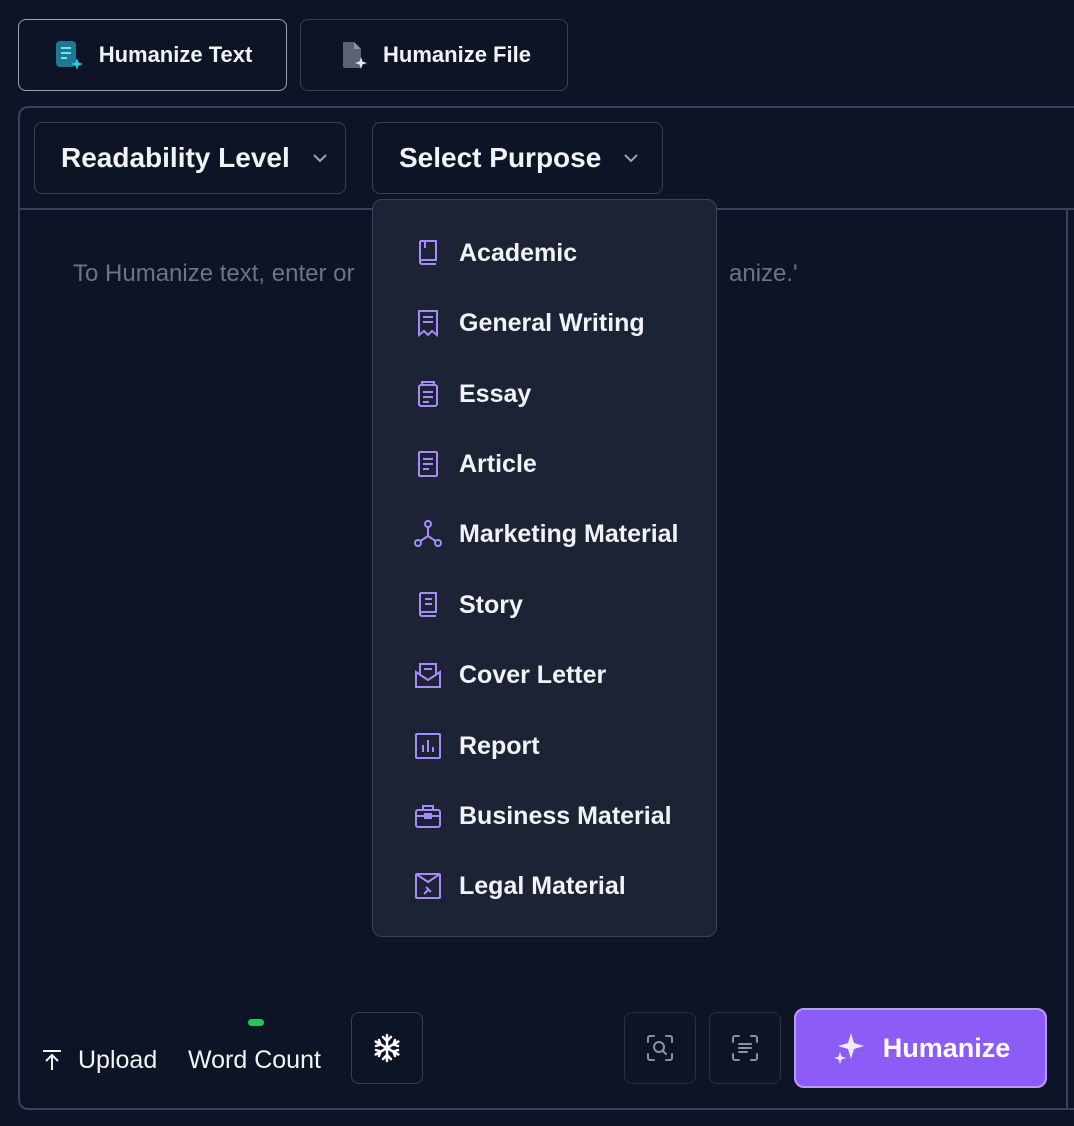 This screenshot has height=1126, width=1074. I want to click on mail-open-icon, so click(428, 675).